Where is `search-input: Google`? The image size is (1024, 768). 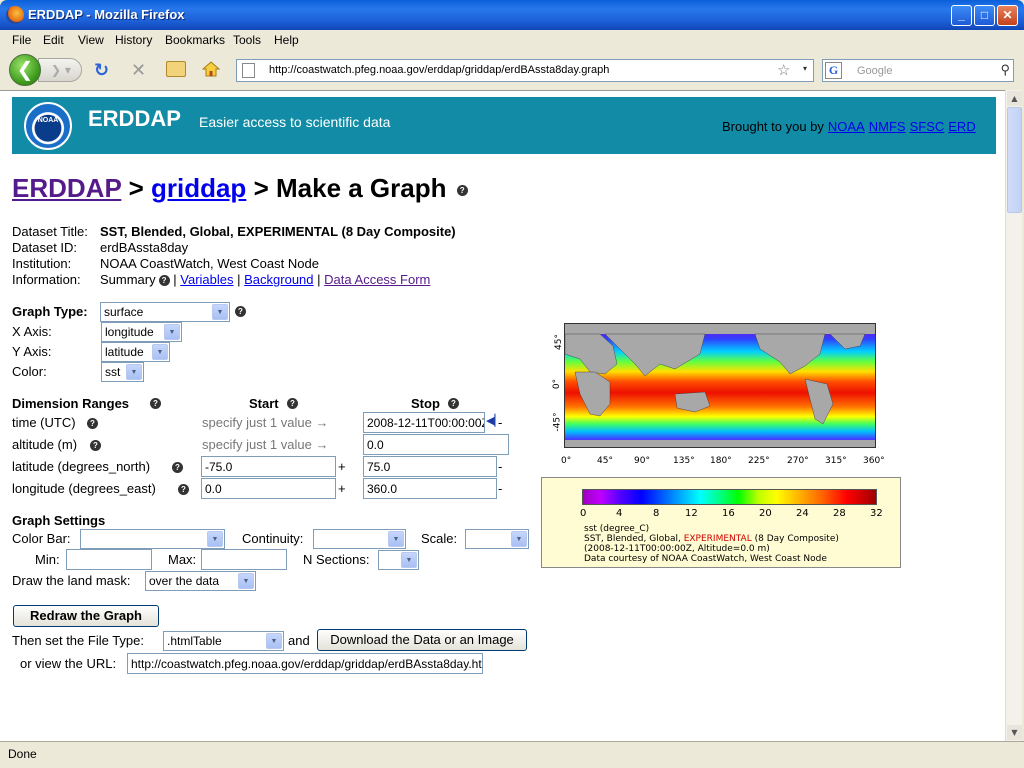 search-input: Google is located at coordinates (874, 71).